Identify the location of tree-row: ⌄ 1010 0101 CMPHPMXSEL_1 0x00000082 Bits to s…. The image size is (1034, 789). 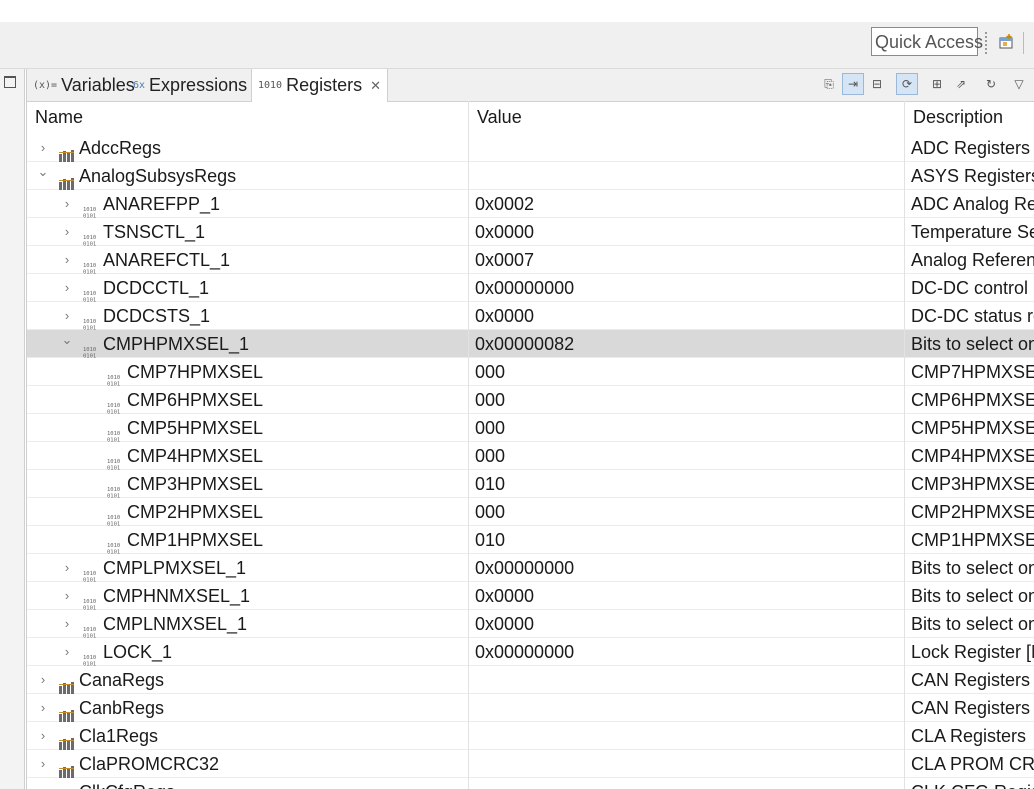
(530, 344).